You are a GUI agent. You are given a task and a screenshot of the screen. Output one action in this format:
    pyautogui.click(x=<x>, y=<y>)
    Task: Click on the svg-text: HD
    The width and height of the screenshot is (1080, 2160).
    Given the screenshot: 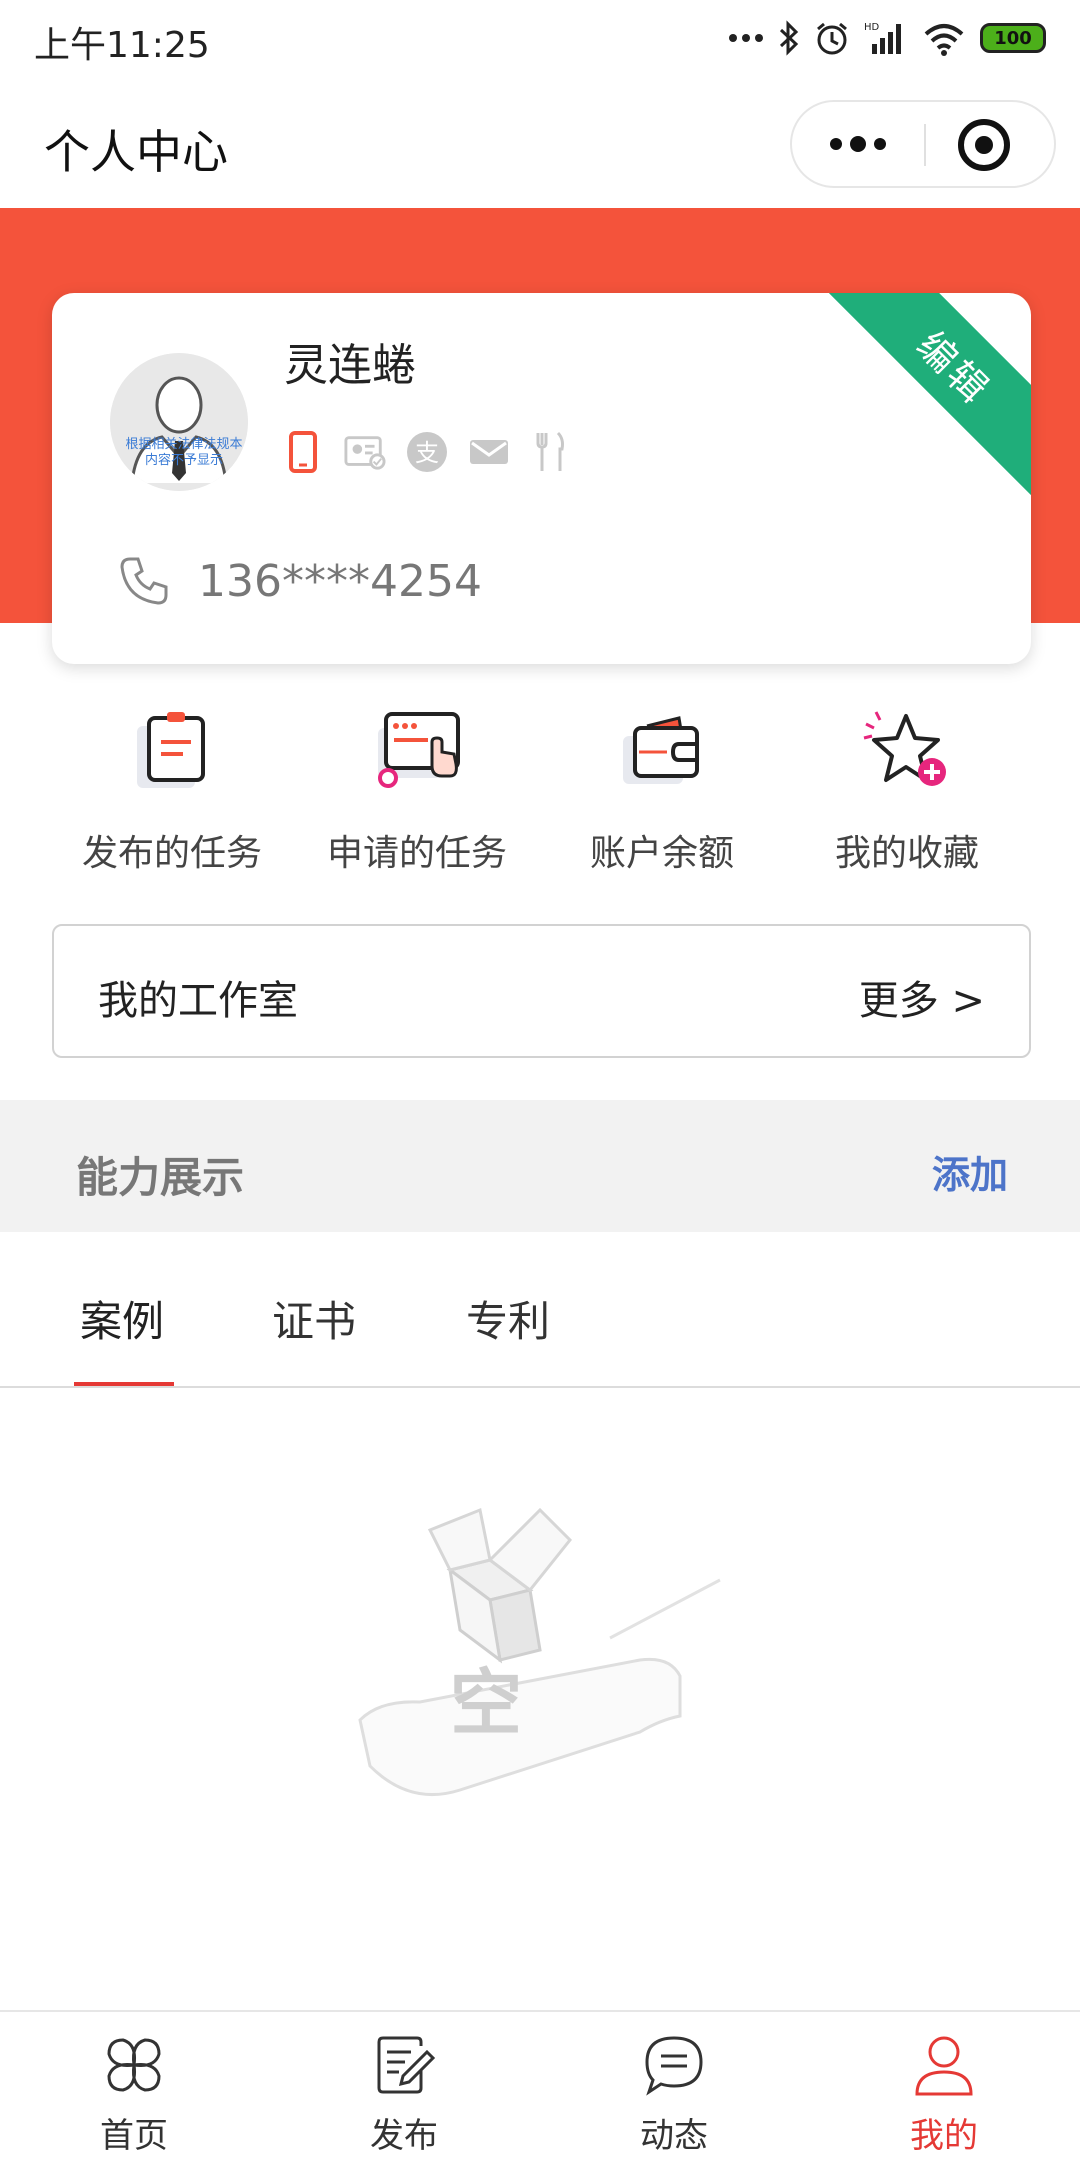 What is the action you would take?
    pyautogui.click(x=872, y=27)
    